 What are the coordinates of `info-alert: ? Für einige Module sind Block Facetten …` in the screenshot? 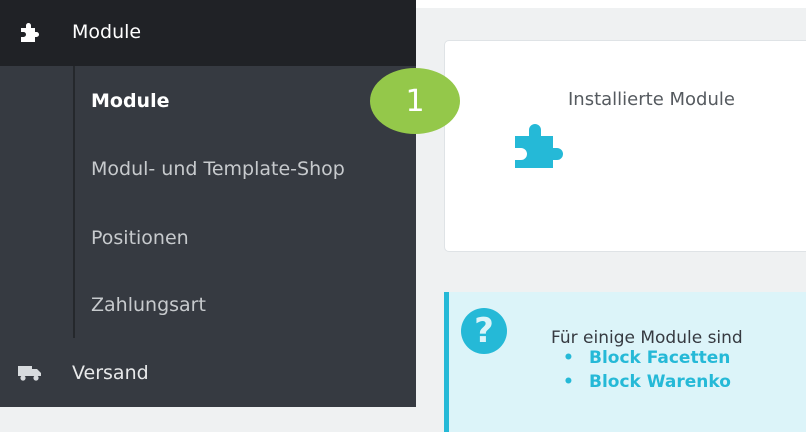 It's located at (625, 362).